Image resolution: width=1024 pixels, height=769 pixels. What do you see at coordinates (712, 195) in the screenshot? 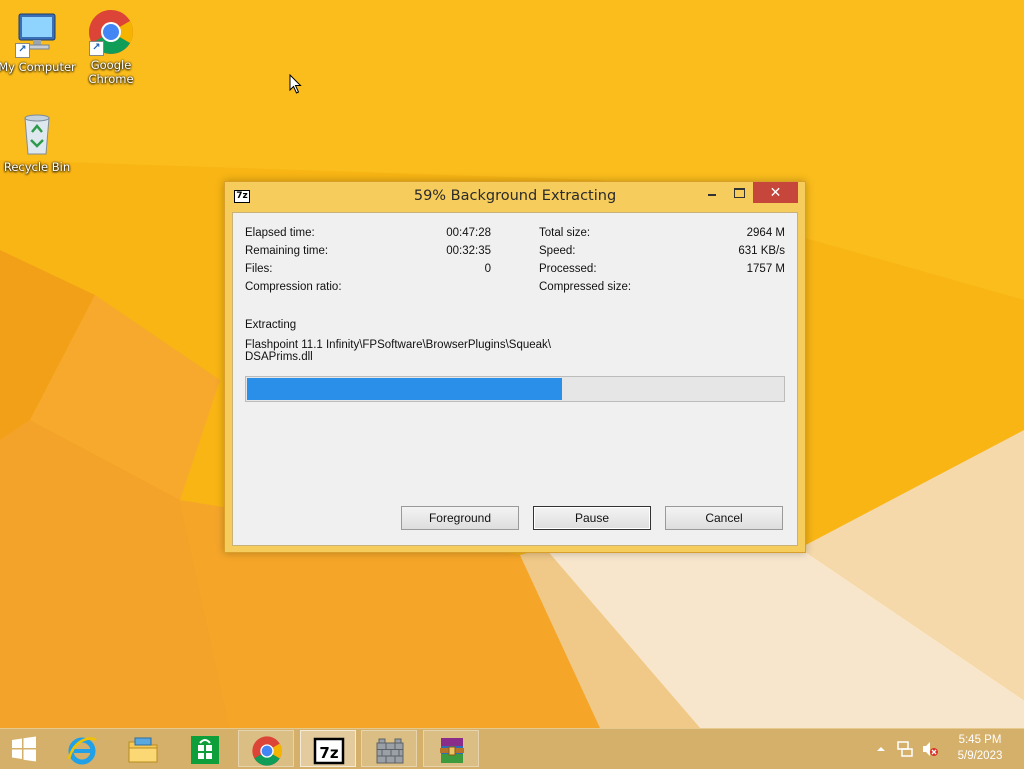
I see `minimize-icon` at bounding box center [712, 195].